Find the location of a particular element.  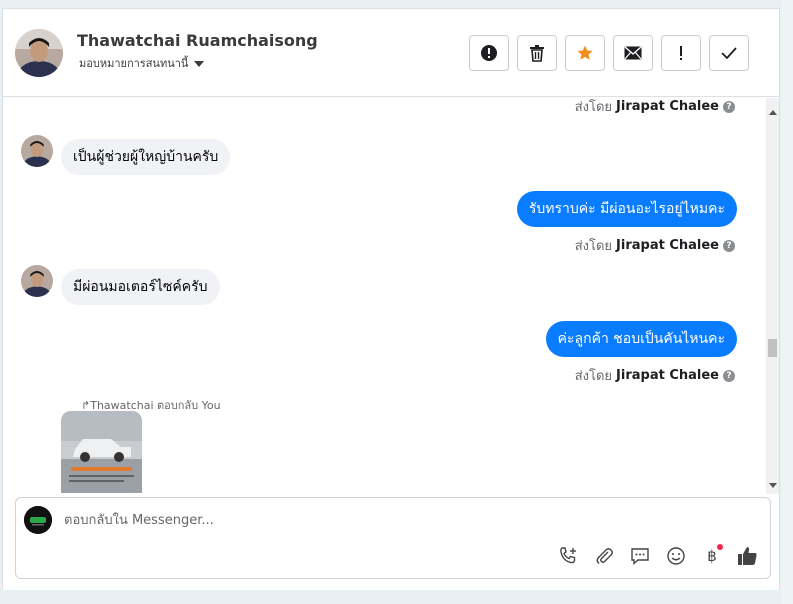

thumbs-up-icon is located at coordinates (747, 556).